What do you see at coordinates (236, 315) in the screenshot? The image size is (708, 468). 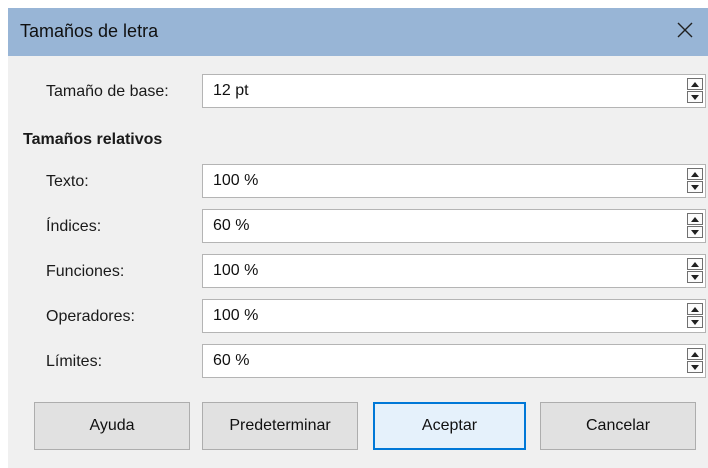 I see `operators-size-value: 100 %` at bounding box center [236, 315].